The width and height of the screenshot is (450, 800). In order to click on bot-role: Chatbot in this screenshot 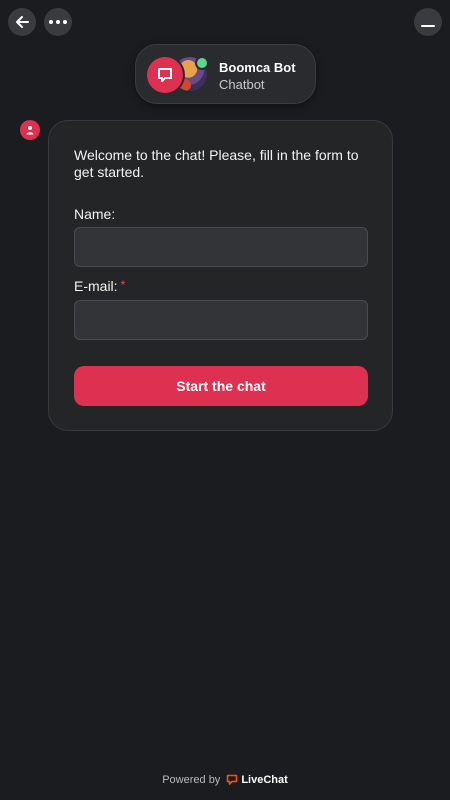, I will do `click(242, 84)`.